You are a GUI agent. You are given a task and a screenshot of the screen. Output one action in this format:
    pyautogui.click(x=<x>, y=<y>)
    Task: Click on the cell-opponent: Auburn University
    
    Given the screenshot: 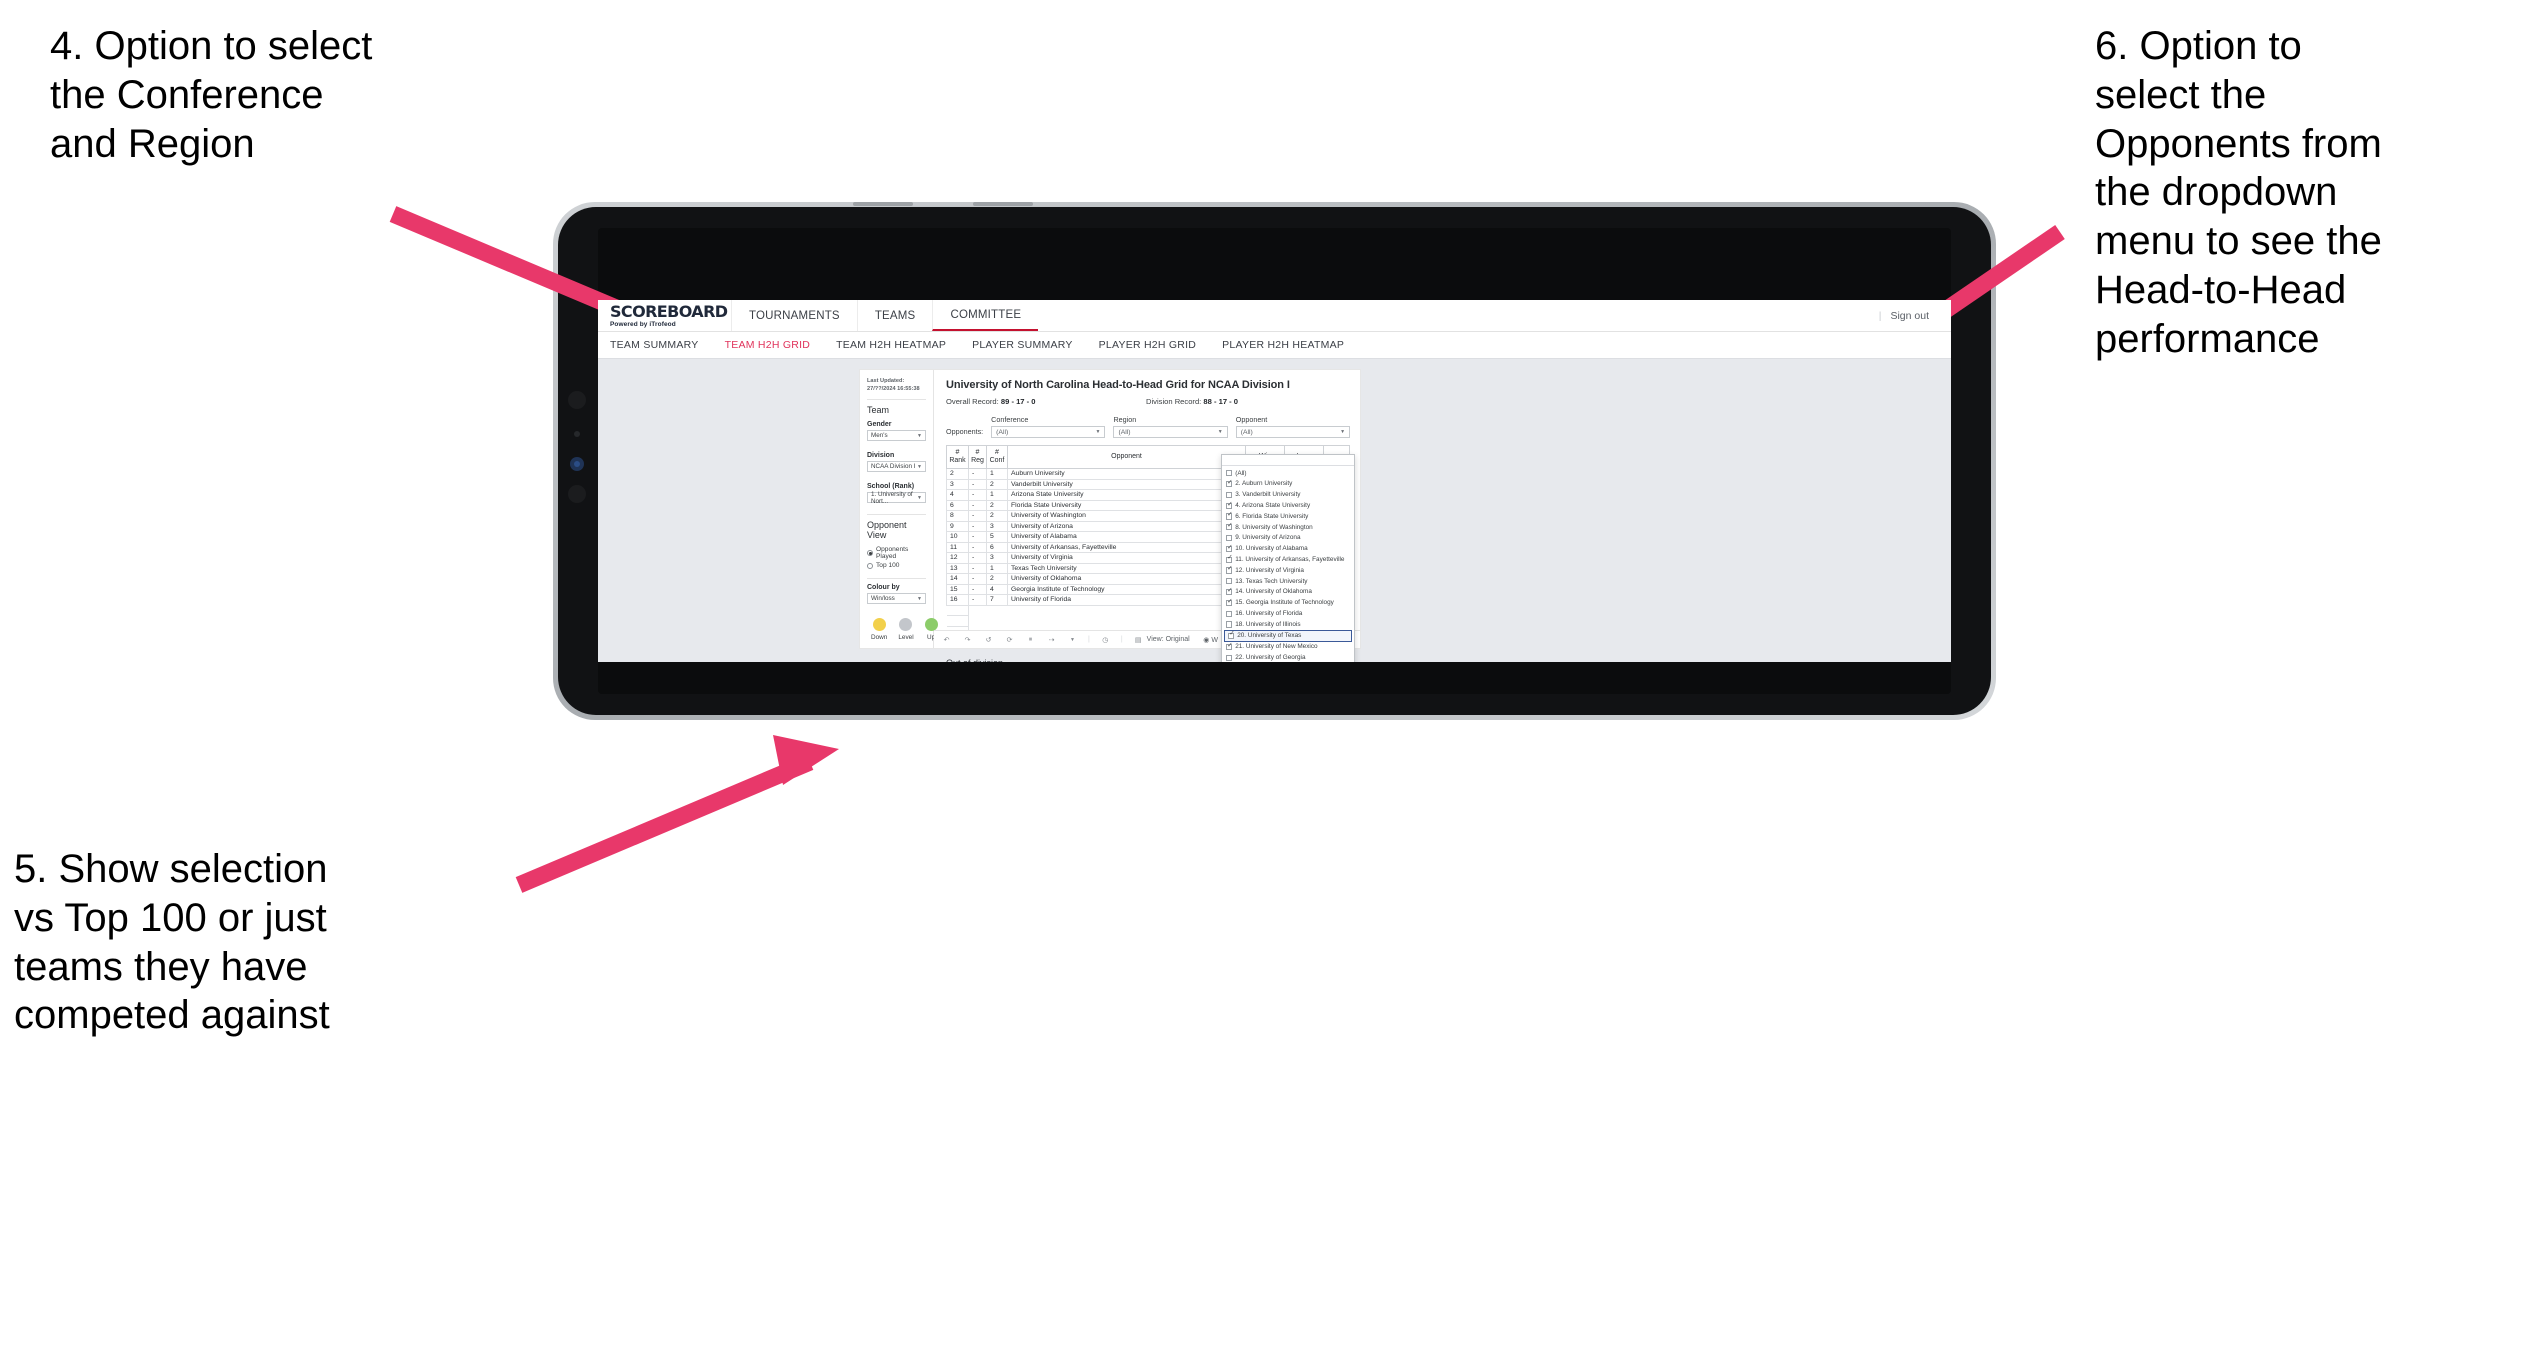 What is the action you would take?
    pyautogui.click(x=1126, y=474)
    